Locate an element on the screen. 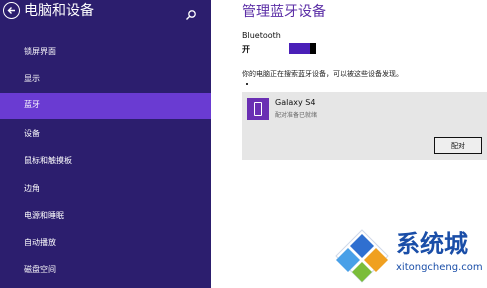 Image resolution: width=487 pixels, height=288 pixels. sidebar-item-label: 锁屏界面 is located at coordinates (40, 51).